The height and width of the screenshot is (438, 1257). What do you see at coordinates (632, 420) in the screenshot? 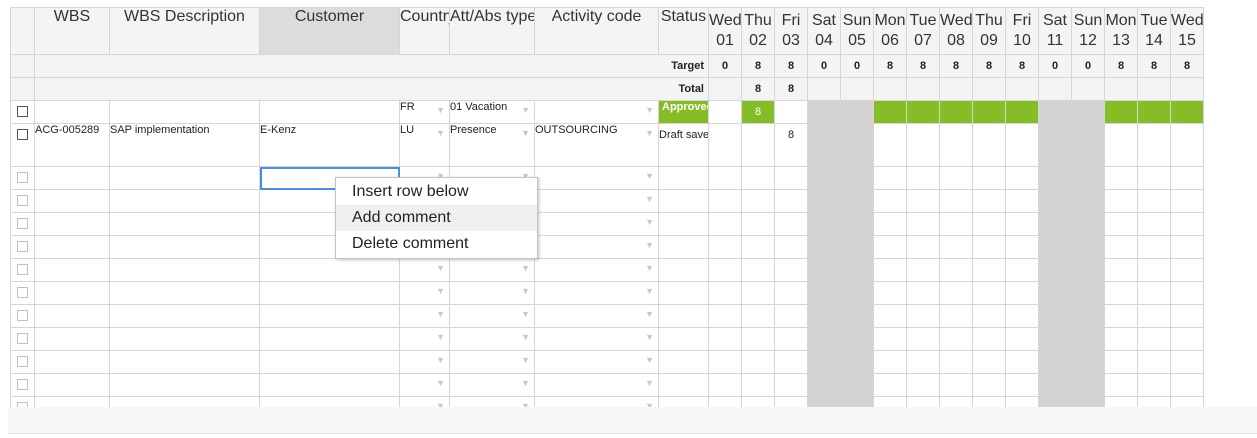
I see `horizontal-scrollbar` at bounding box center [632, 420].